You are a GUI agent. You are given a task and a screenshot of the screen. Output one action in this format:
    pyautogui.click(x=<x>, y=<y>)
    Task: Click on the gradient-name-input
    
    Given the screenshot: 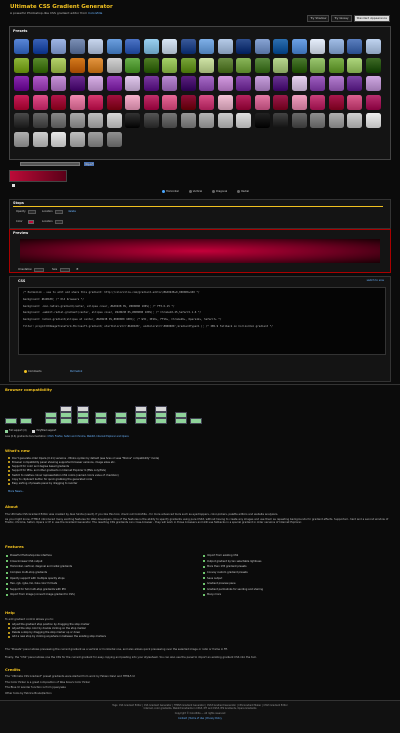 What is the action you would take?
    pyautogui.click(x=50, y=164)
    